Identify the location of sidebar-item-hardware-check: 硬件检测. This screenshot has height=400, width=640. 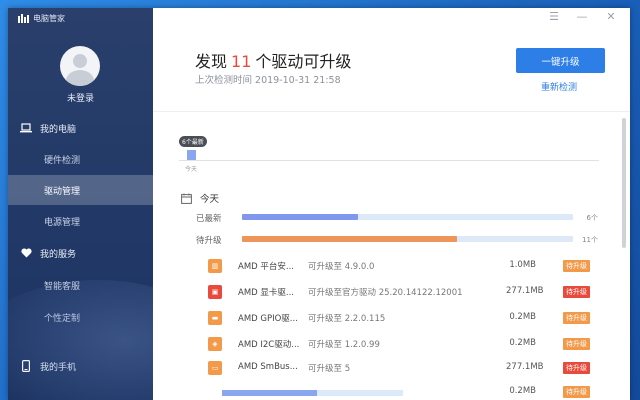
(80, 159).